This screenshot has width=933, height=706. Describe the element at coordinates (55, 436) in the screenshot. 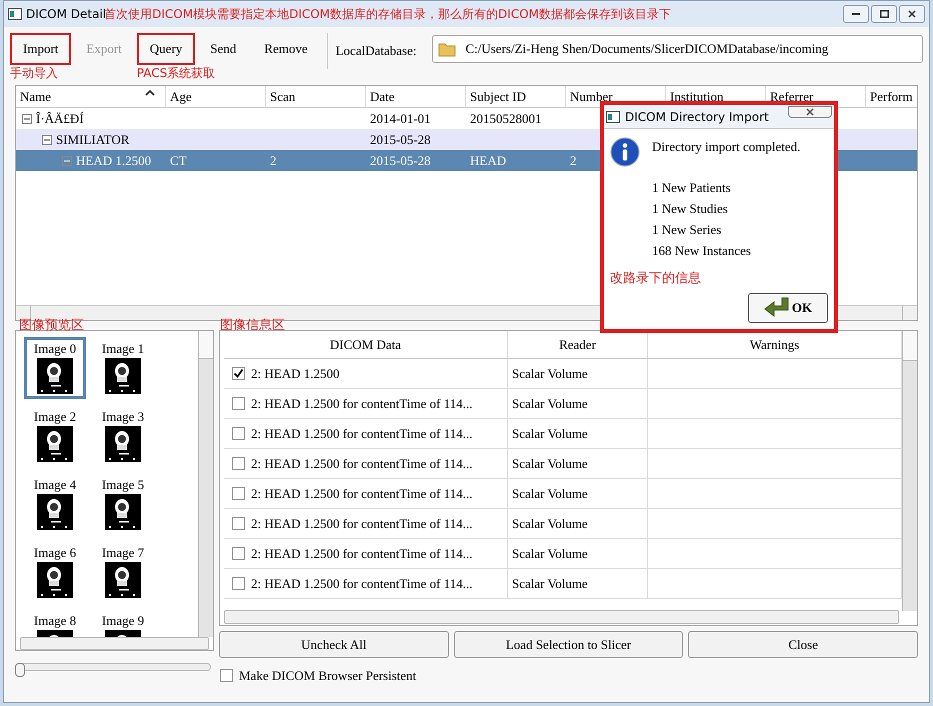

I see `thumbnail: Image 2` at that location.